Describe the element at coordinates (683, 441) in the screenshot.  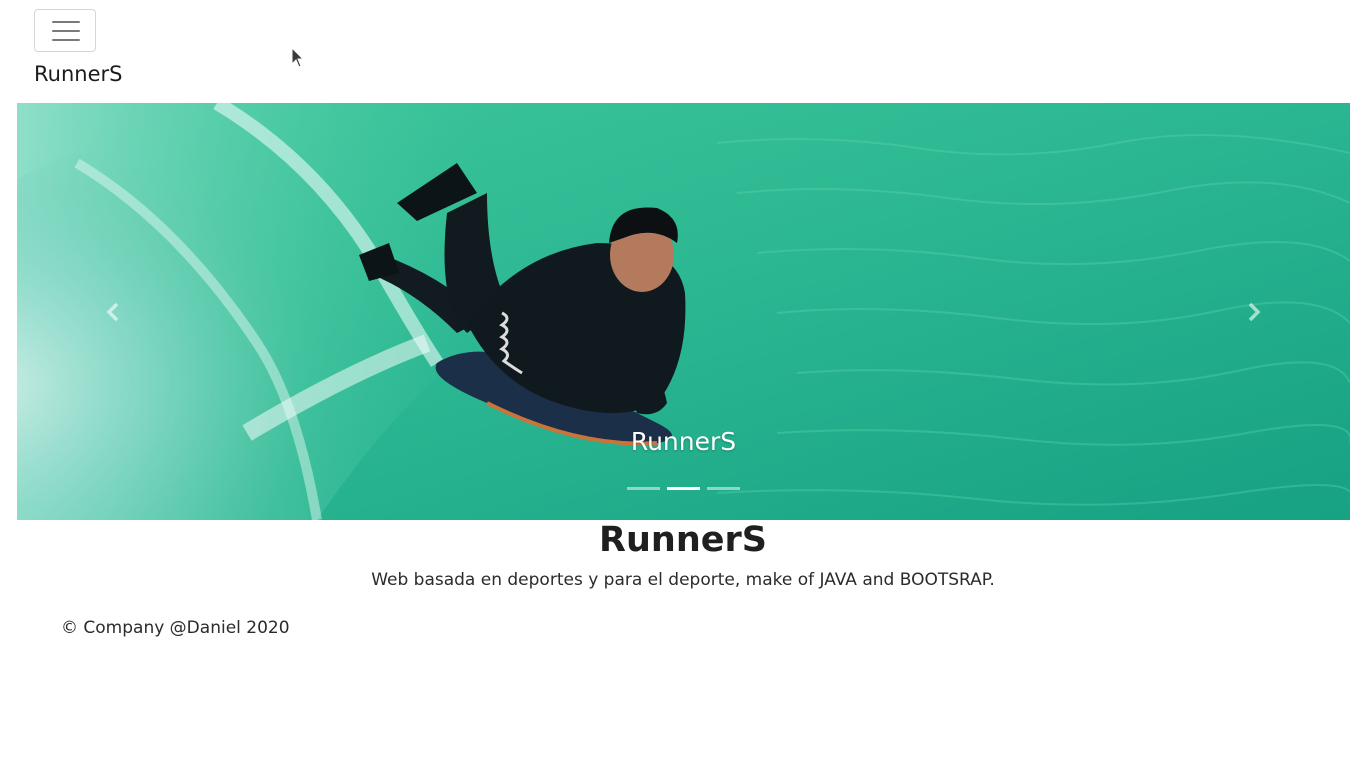
I see `carousel-caption: RunnerS` at that location.